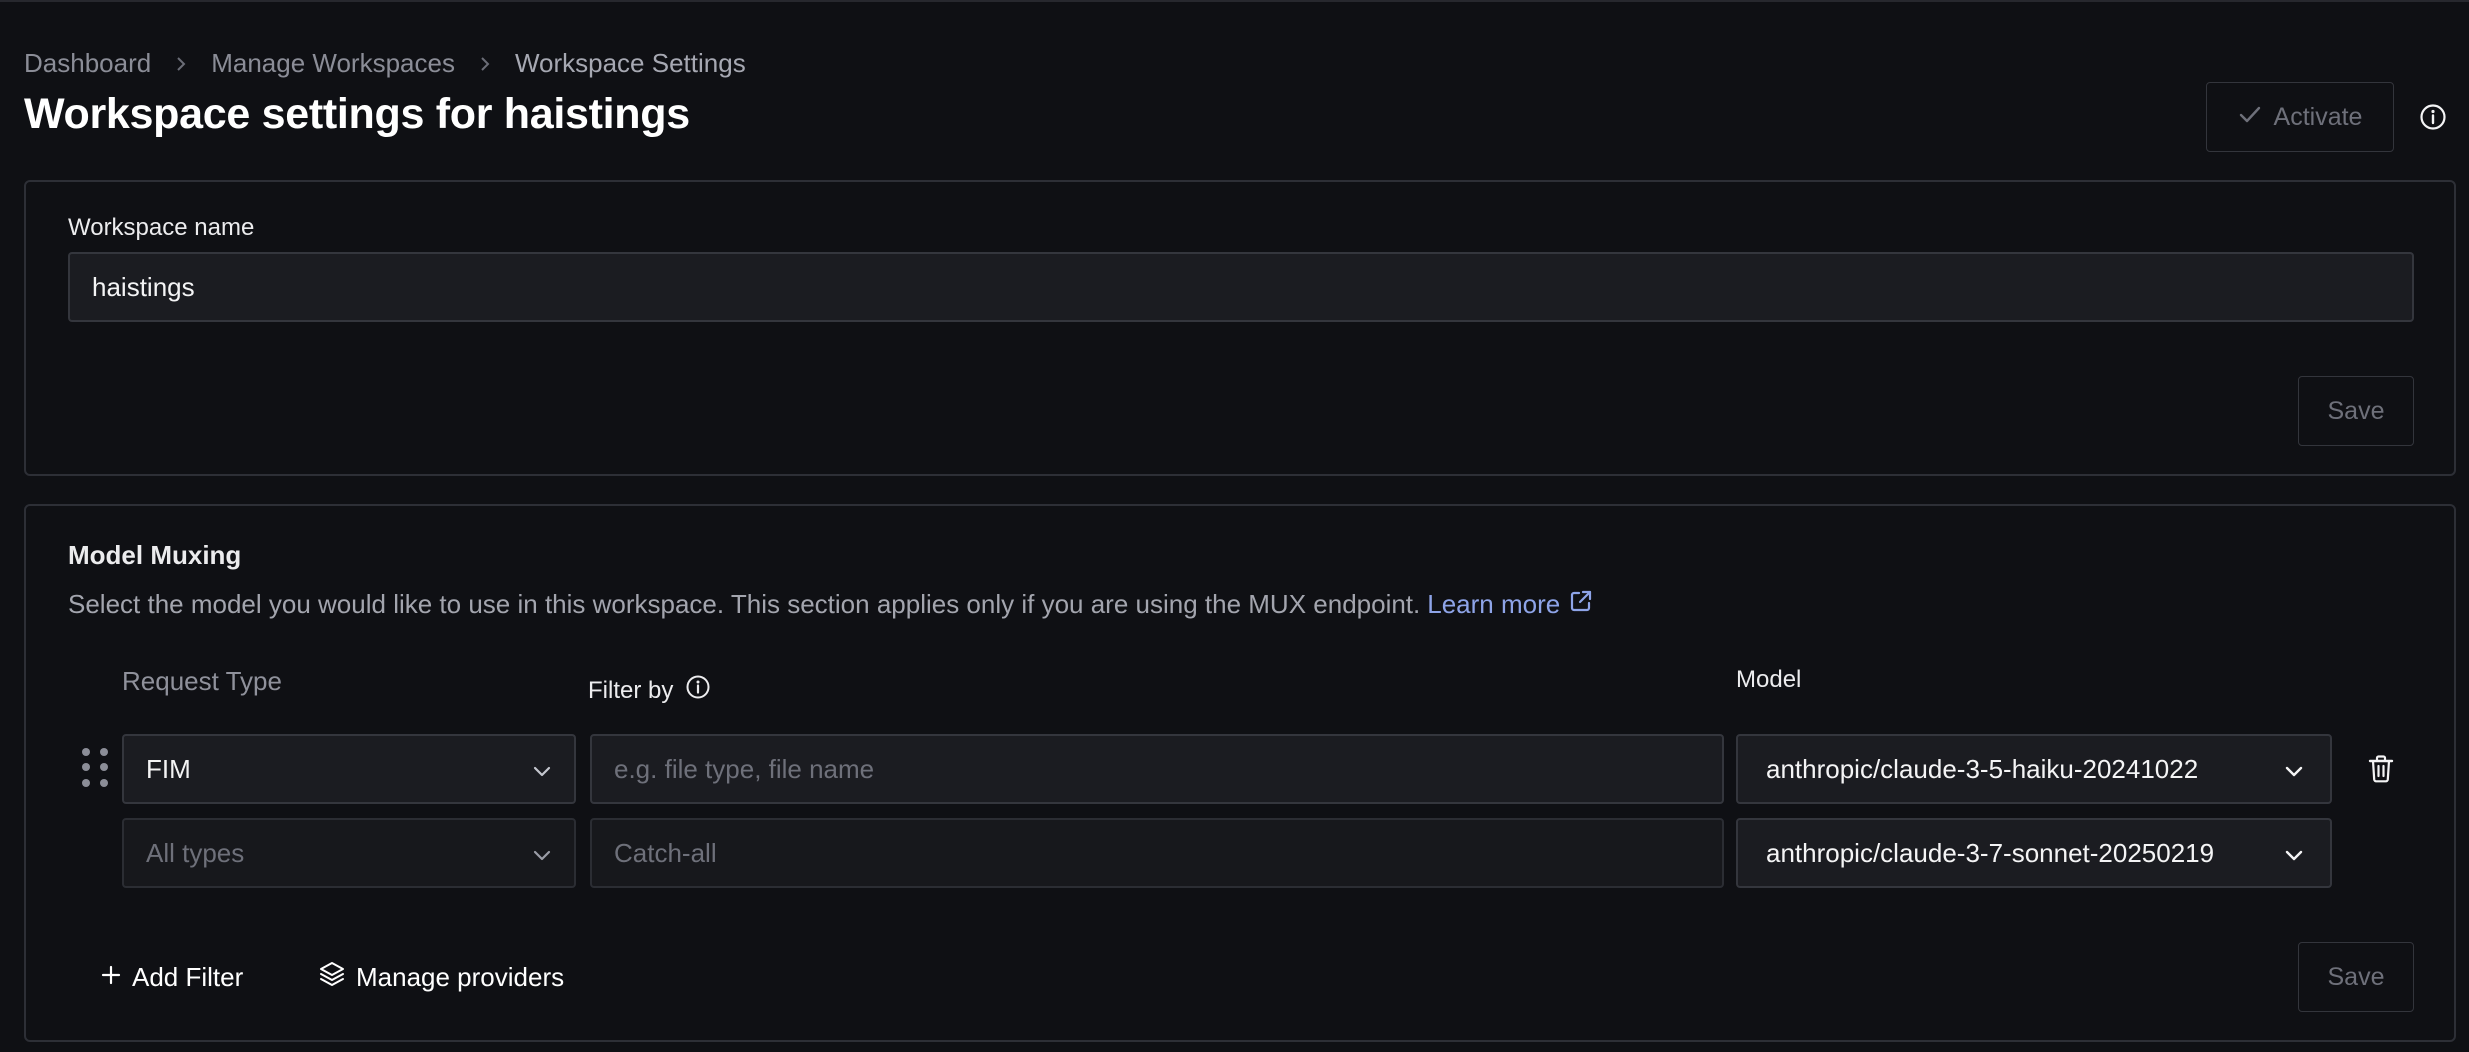 This screenshot has width=2469, height=1052. Describe the element at coordinates (202, 681) in the screenshot. I see `column-header-request-type: Request Type` at that location.